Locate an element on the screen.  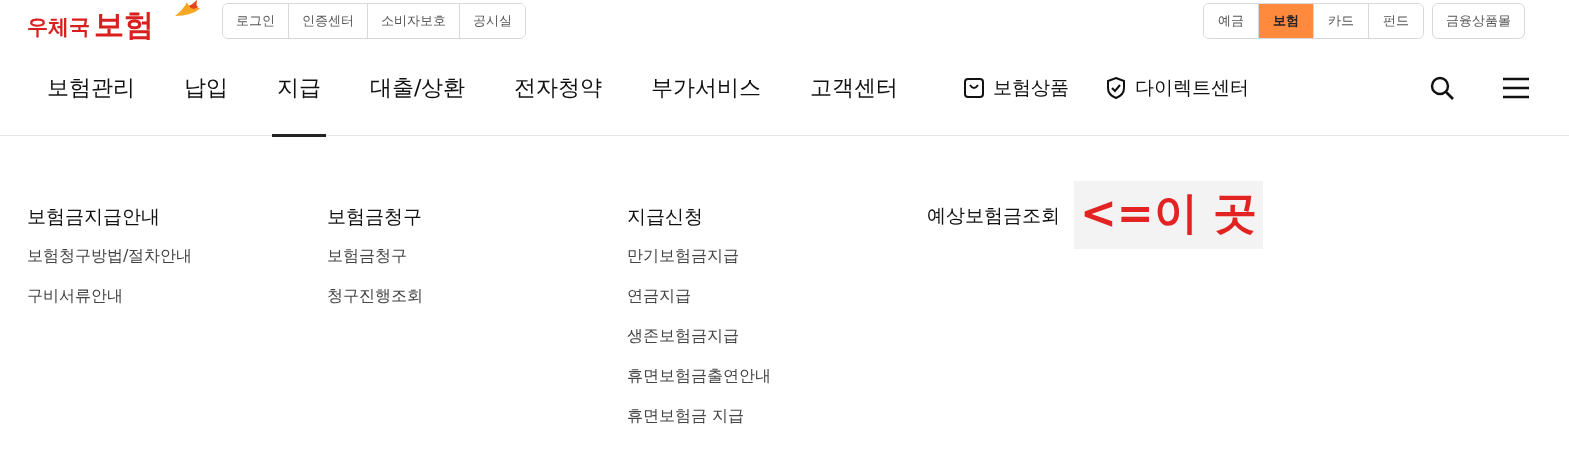
nav-item: 고객센터 is located at coordinates (854, 87).